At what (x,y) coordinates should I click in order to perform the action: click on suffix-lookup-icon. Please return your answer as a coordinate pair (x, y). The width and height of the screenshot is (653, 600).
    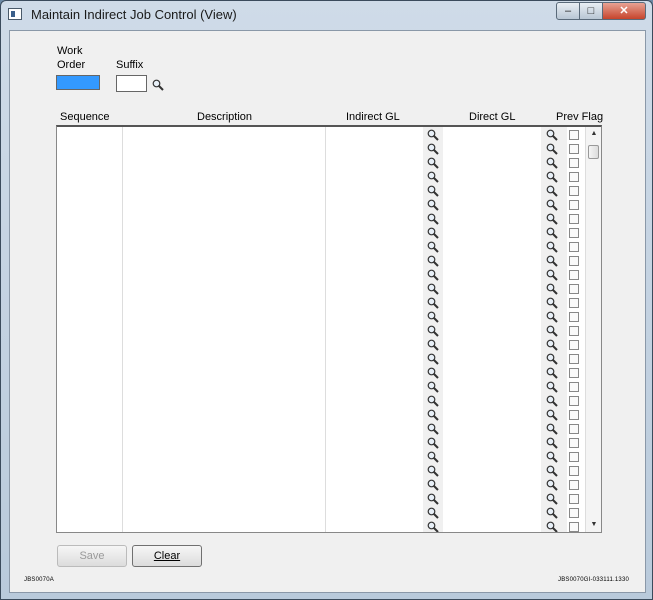
    Looking at the image, I should click on (158, 85).